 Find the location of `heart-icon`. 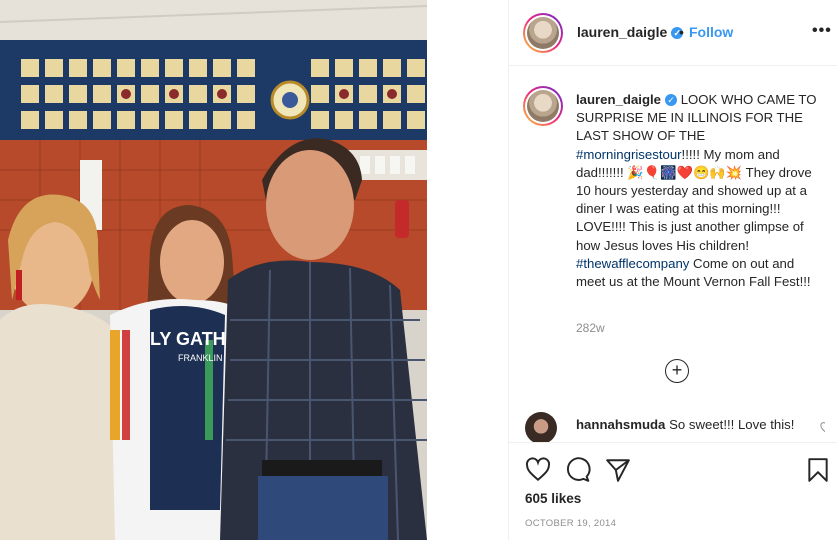

heart-icon is located at coordinates (538, 470).